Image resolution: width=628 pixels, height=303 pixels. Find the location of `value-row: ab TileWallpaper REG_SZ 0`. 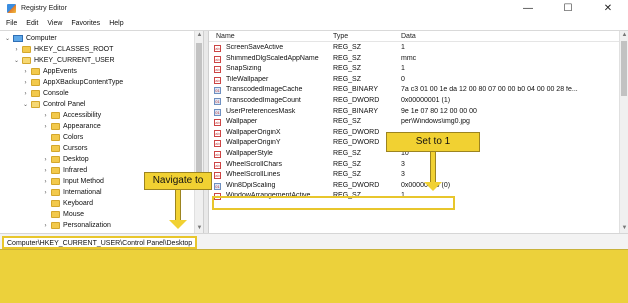

value-row: ab TileWallpaper REG_SZ 0 is located at coordinates (414, 80).